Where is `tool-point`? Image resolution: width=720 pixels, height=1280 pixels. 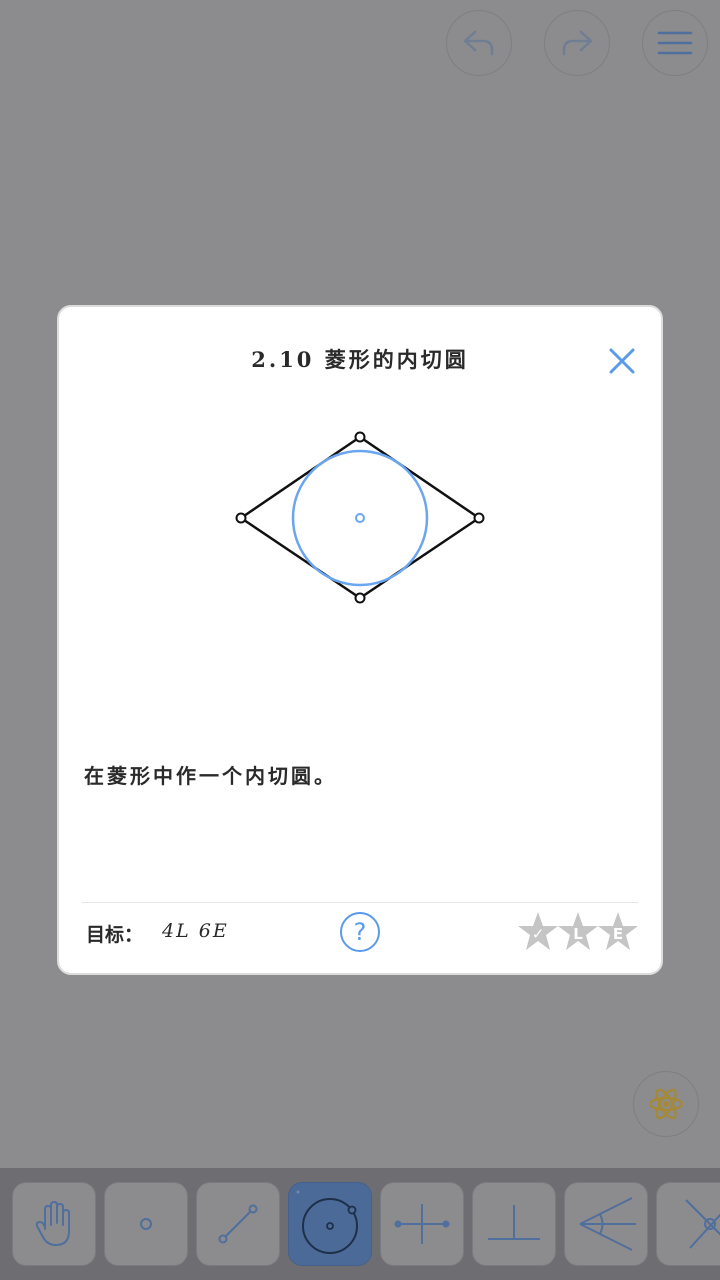 tool-point is located at coordinates (146, 1224).